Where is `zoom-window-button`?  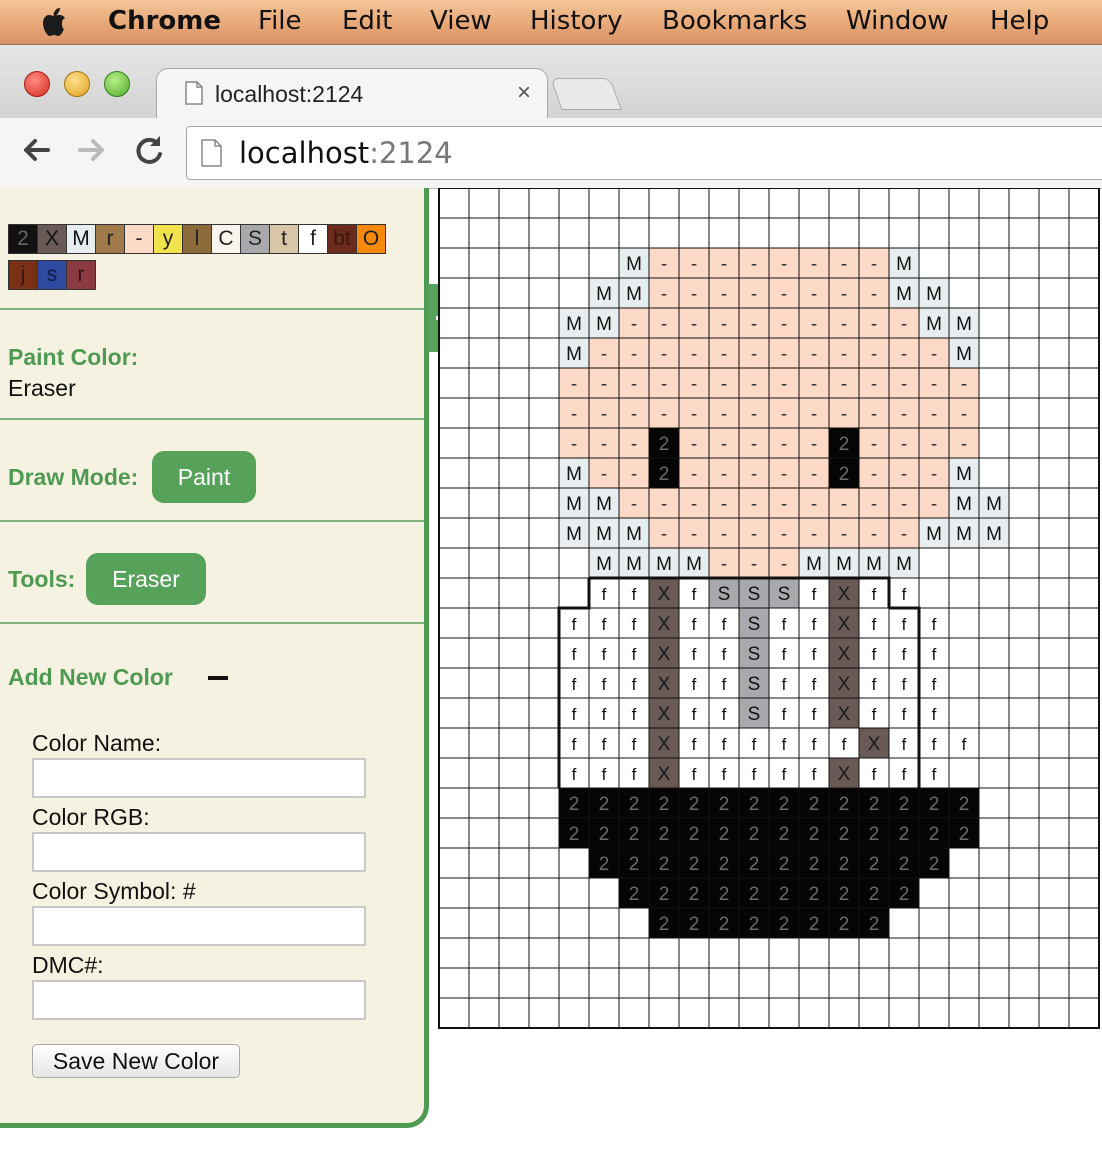
zoom-window-button is located at coordinates (117, 84).